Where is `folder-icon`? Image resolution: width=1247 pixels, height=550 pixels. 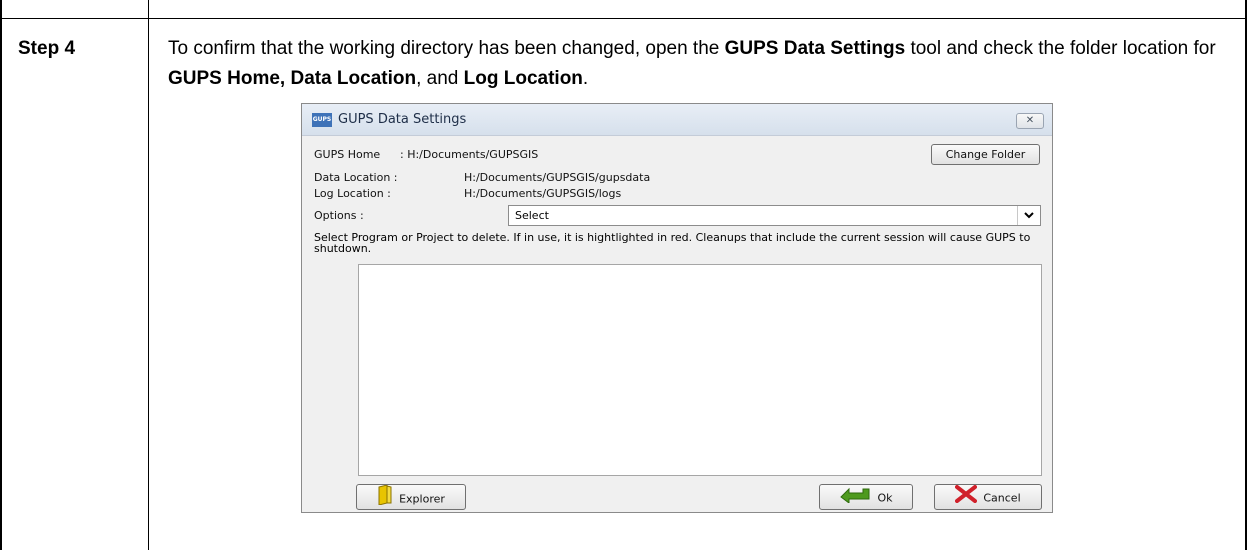
folder-icon is located at coordinates (385, 499).